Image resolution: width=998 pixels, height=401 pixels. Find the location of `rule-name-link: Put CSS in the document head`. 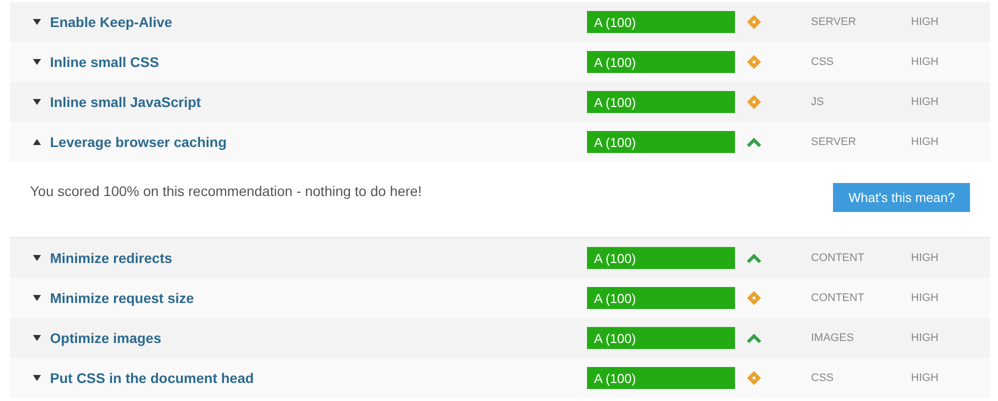

rule-name-link: Put CSS in the document head is located at coordinates (318, 378).